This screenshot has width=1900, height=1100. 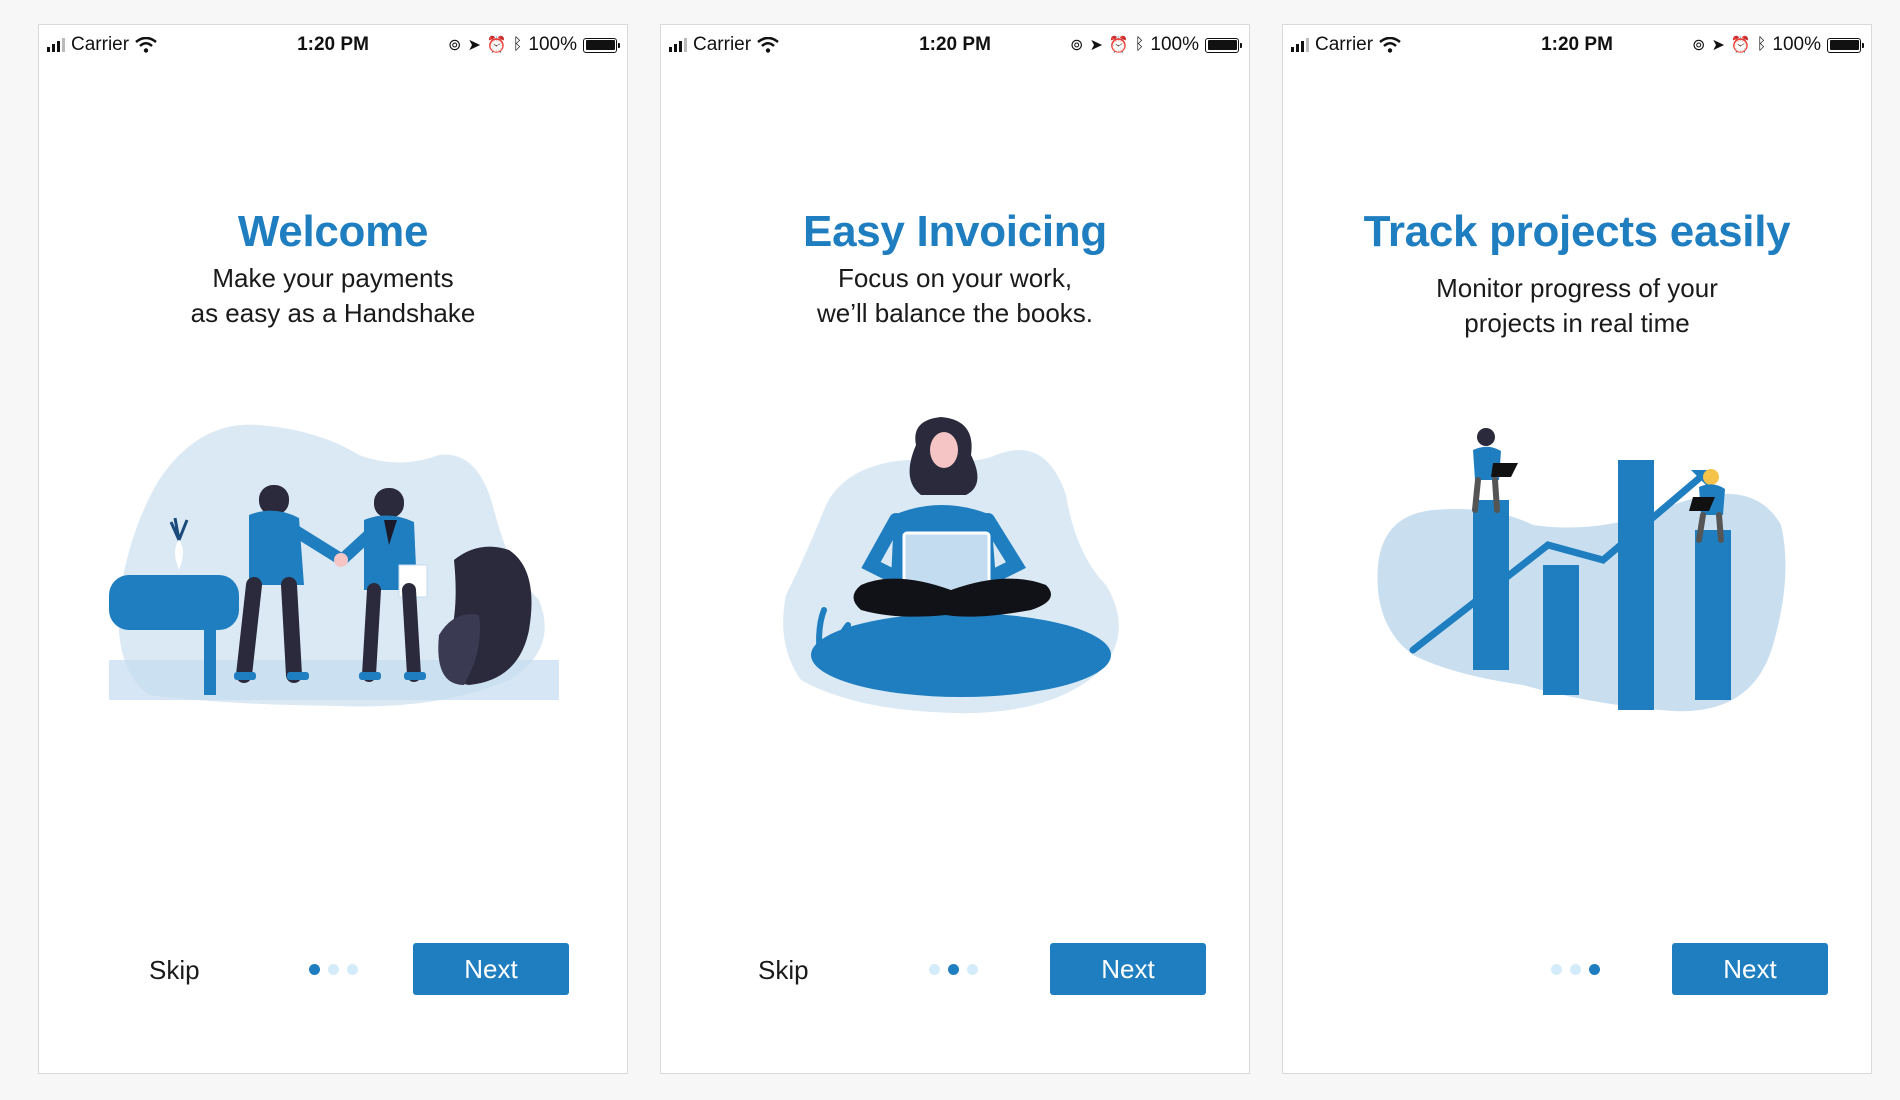 What do you see at coordinates (333, 313) in the screenshot?
I see `subtitle-line-2: as easy as a Handshake` at bounding box center [333, 313].